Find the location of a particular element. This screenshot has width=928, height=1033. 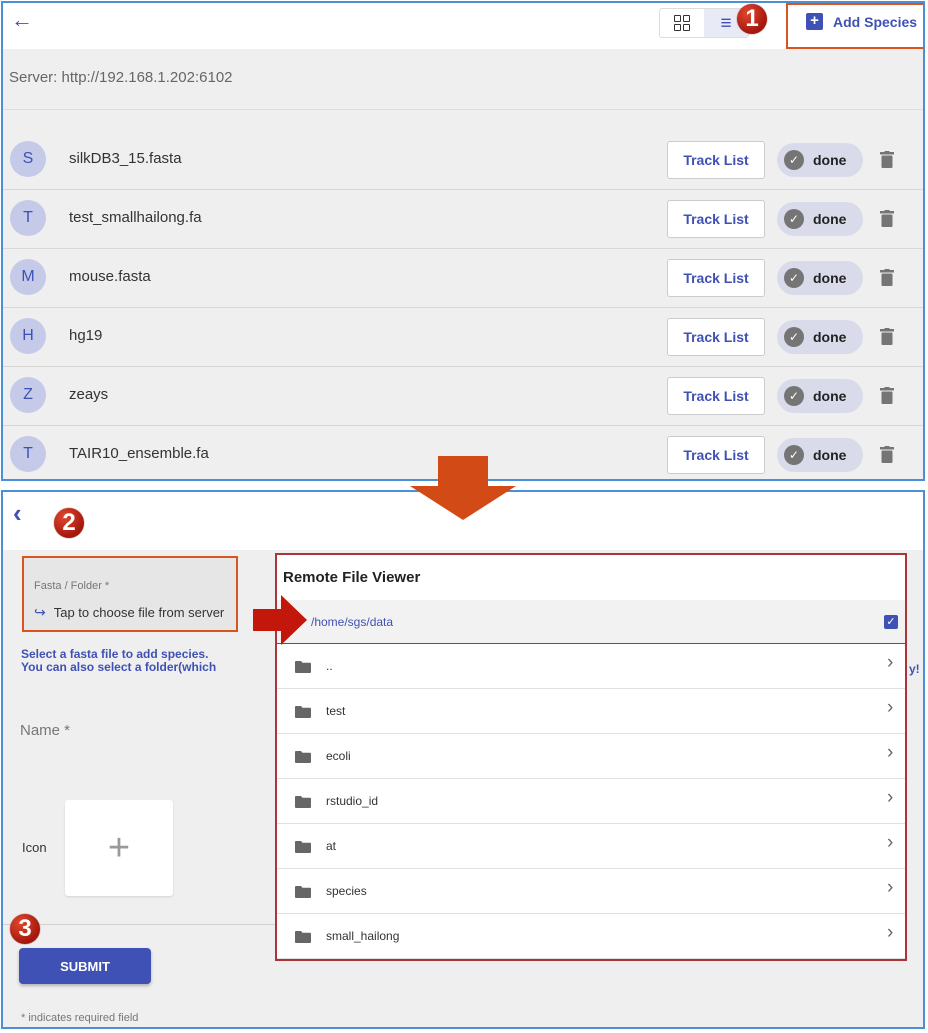

species-row: Hhg19 Track List ✓ done is located at coordinates (463, 337).